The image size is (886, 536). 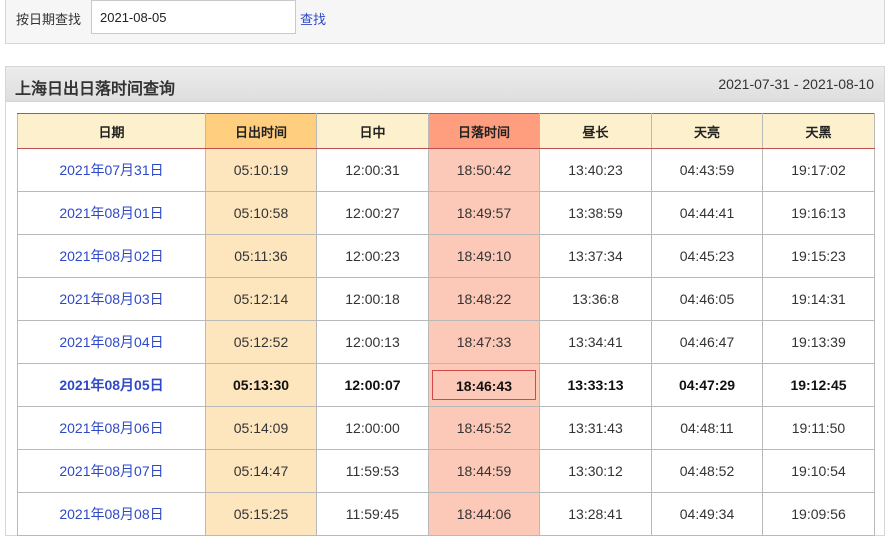 I want to click on cell-date: 2021年08月02日, so click(x=111, y=256).